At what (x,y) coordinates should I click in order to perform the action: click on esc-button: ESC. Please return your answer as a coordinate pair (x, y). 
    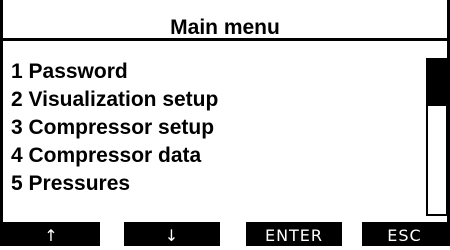
    Looking at the image, I should click on (404, 234).